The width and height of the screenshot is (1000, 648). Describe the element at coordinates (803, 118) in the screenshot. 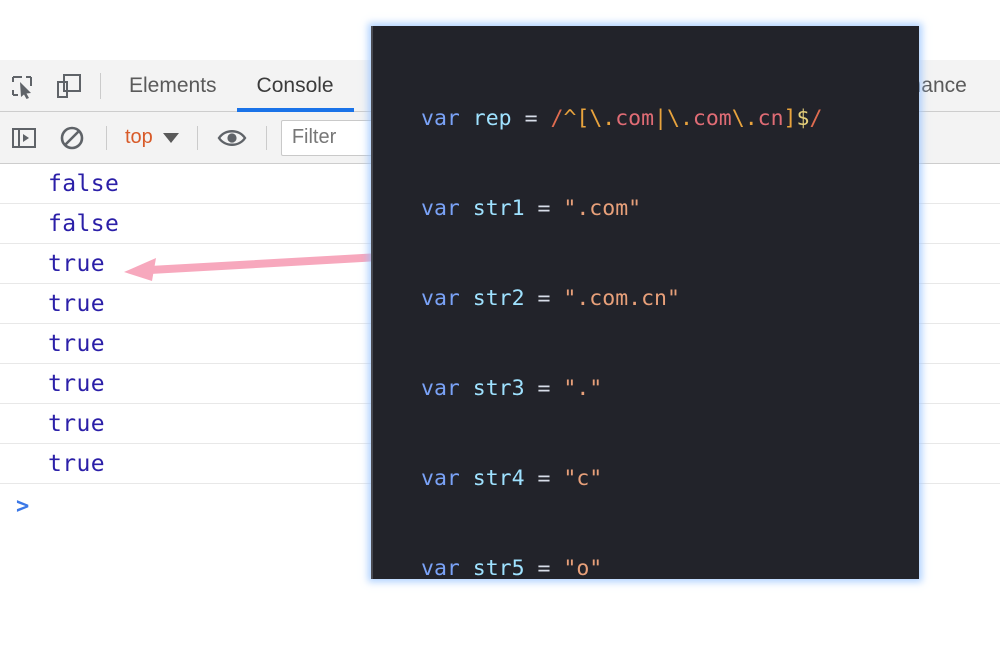

I see `code-token: $` at that location.